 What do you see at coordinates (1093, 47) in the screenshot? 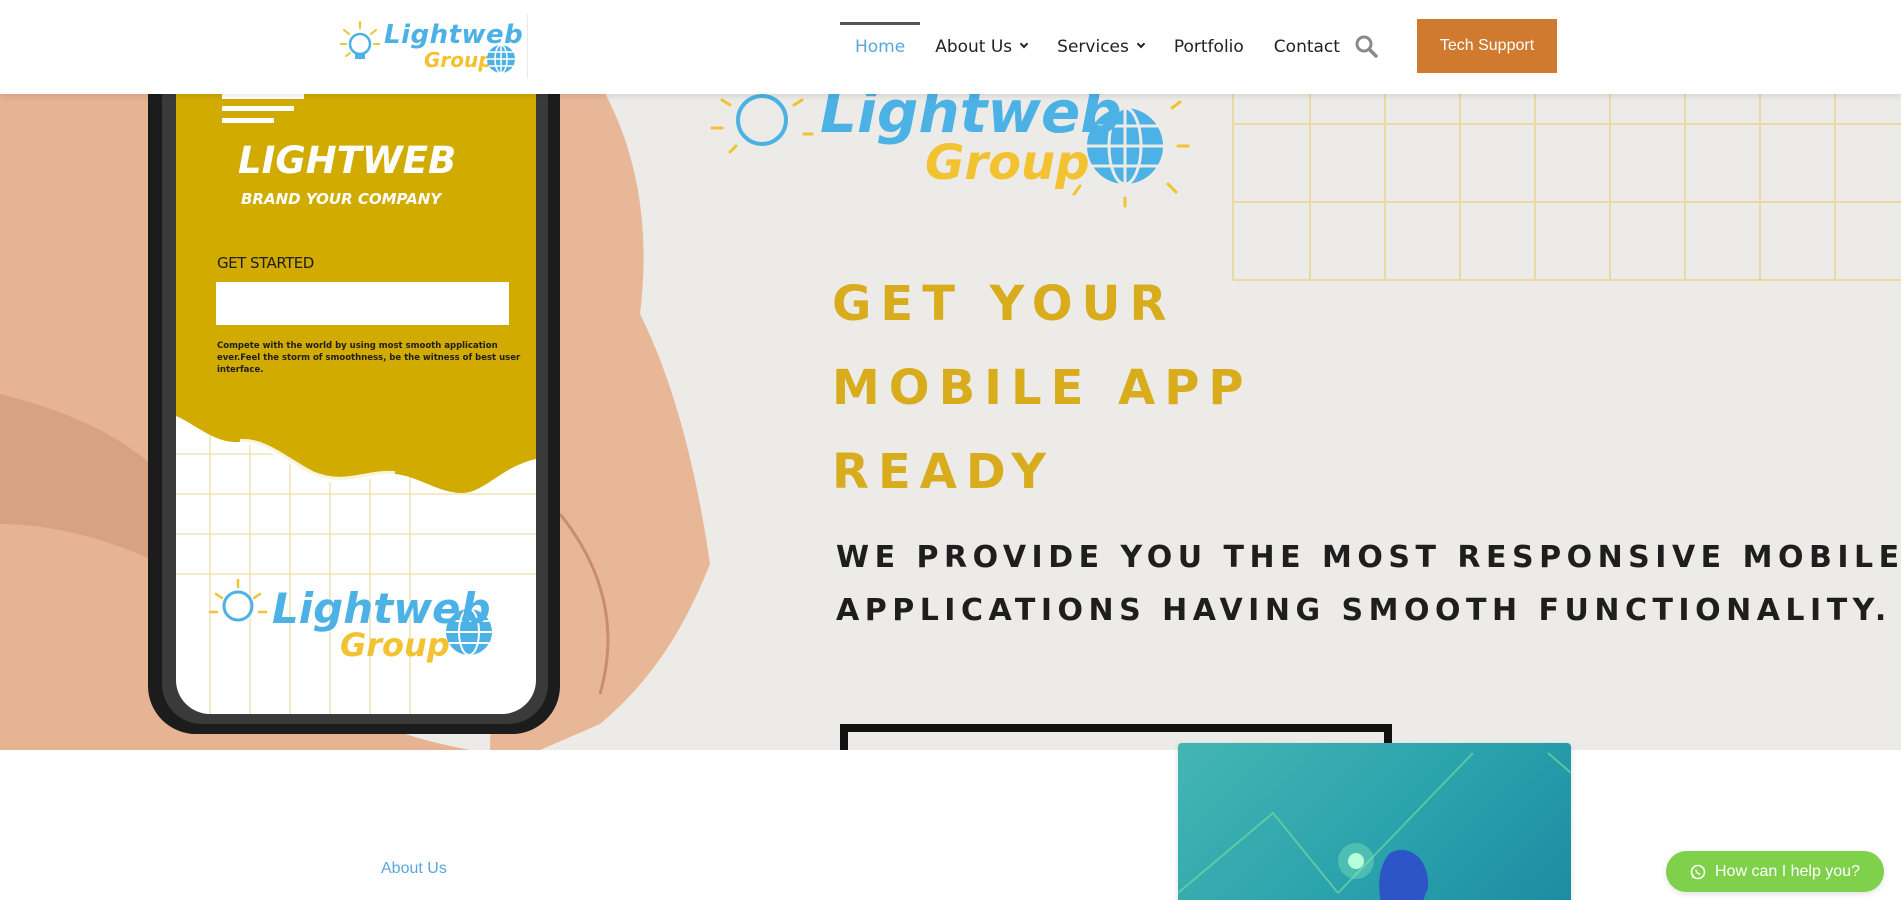
I see `nav-services-label: Services` at bounding box center [1093, 47].